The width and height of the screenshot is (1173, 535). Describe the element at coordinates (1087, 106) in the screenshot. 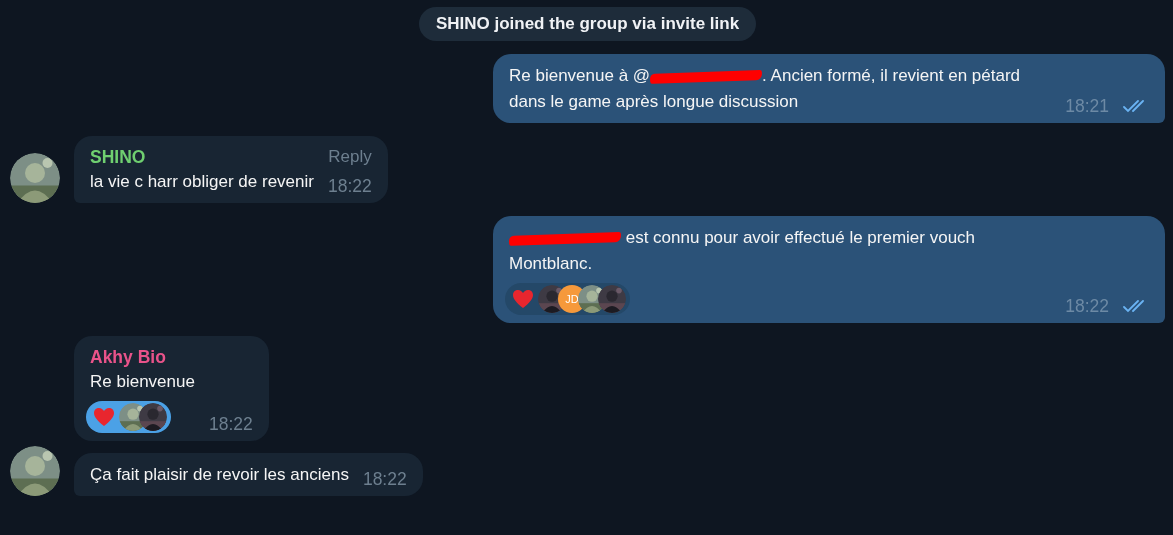

I see `message-time: 18:21` at that location.